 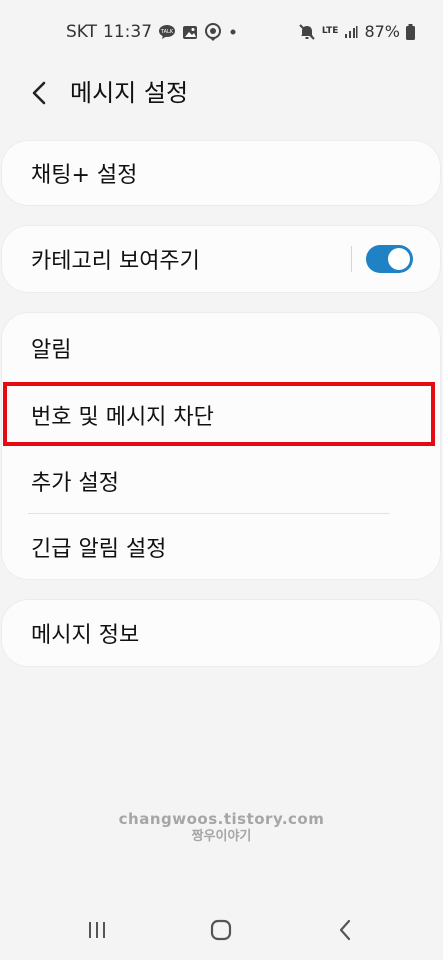 I want to click on home-icon, so click(x=221, y=930).